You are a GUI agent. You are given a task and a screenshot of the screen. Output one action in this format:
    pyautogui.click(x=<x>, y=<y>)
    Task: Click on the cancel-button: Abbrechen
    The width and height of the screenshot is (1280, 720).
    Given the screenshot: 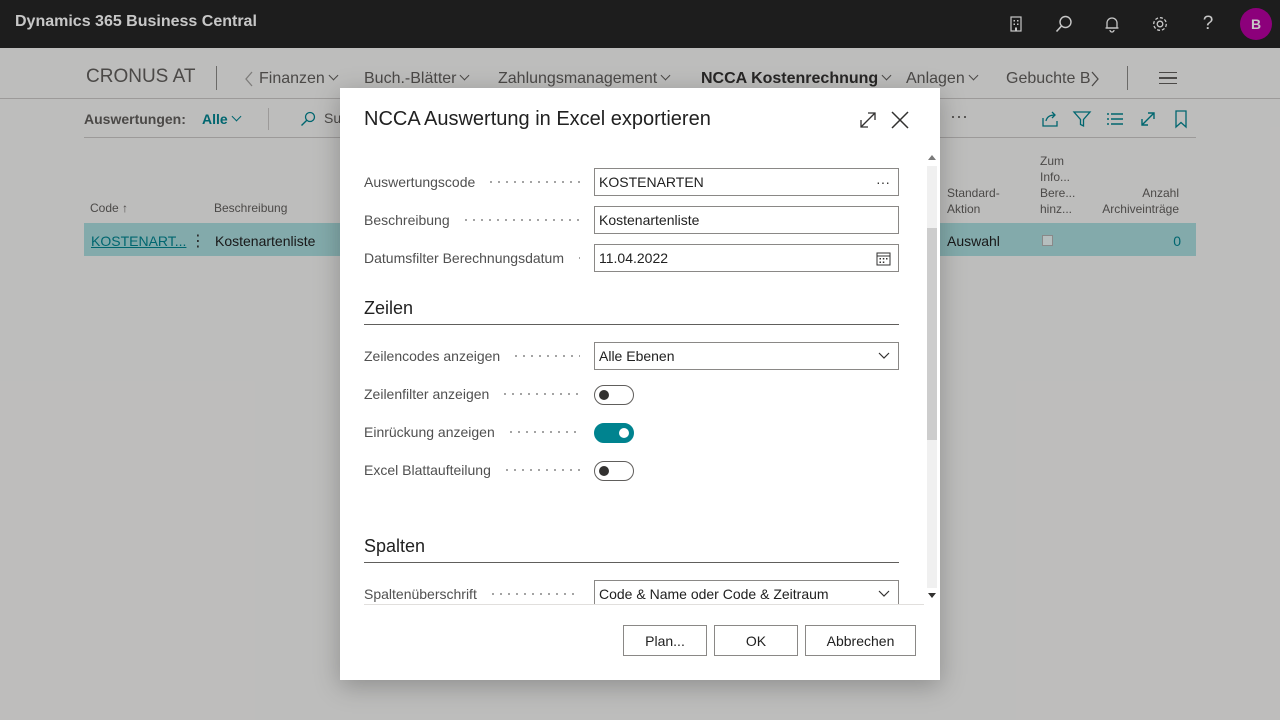 What is the action you would take?
    pyautogui.click(x=860, y=640)
    